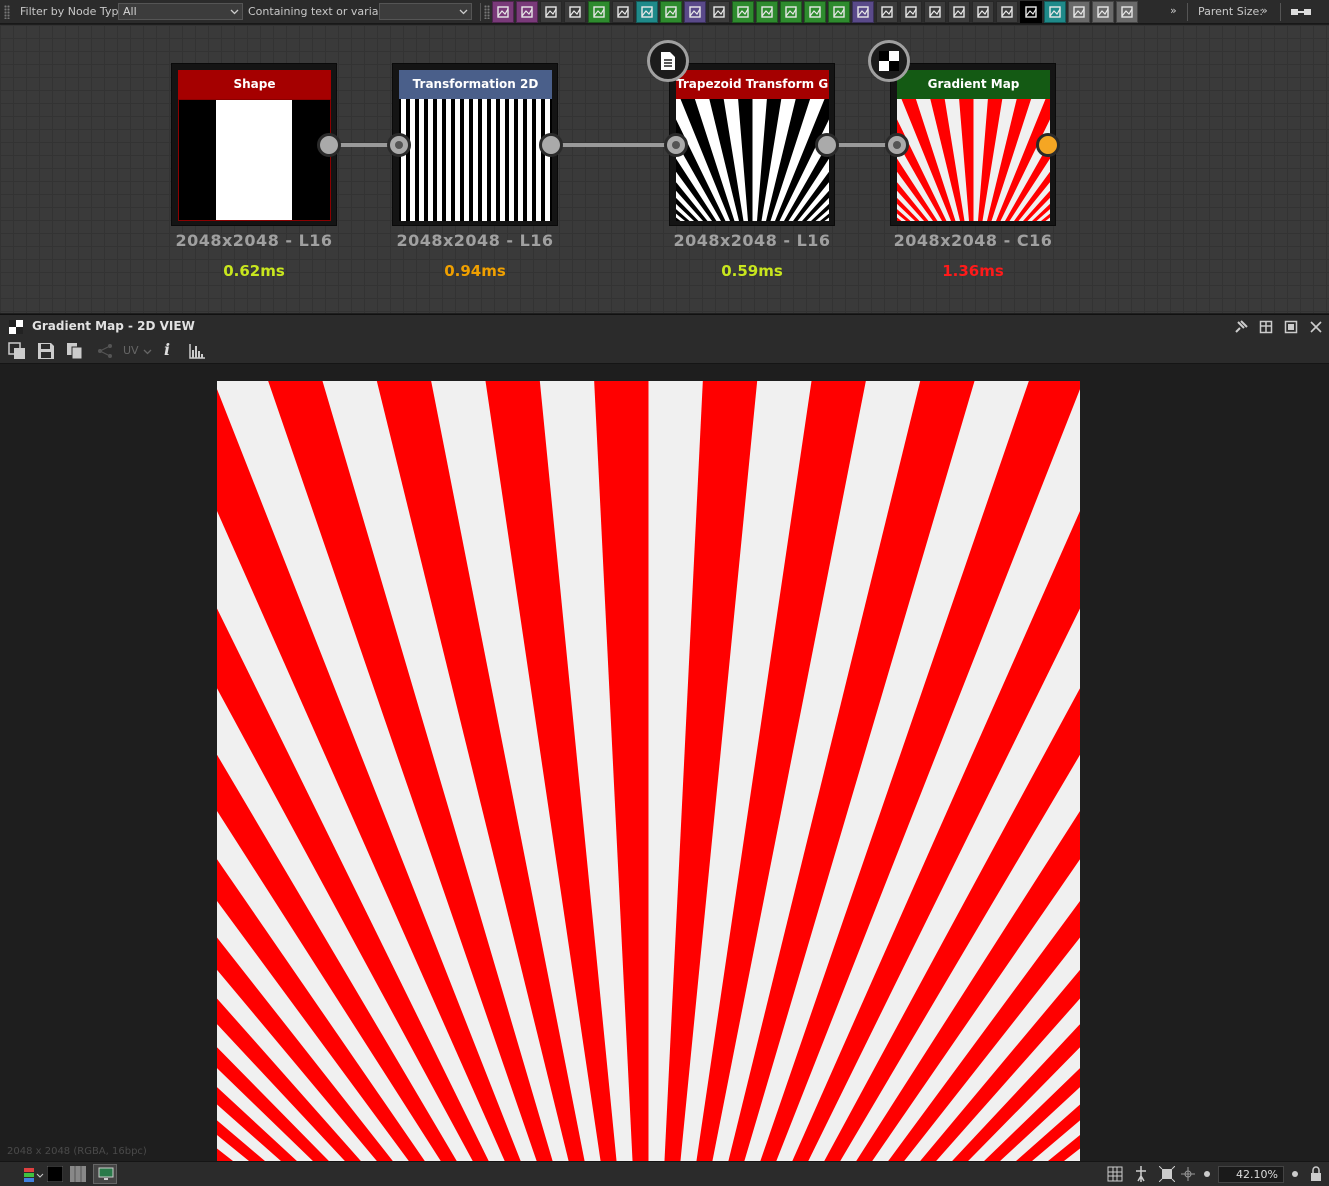 The image size is (1329, 1186). Describe the element at coordinates (46, 351) in the screenshot. I see `save-icon` at that location.